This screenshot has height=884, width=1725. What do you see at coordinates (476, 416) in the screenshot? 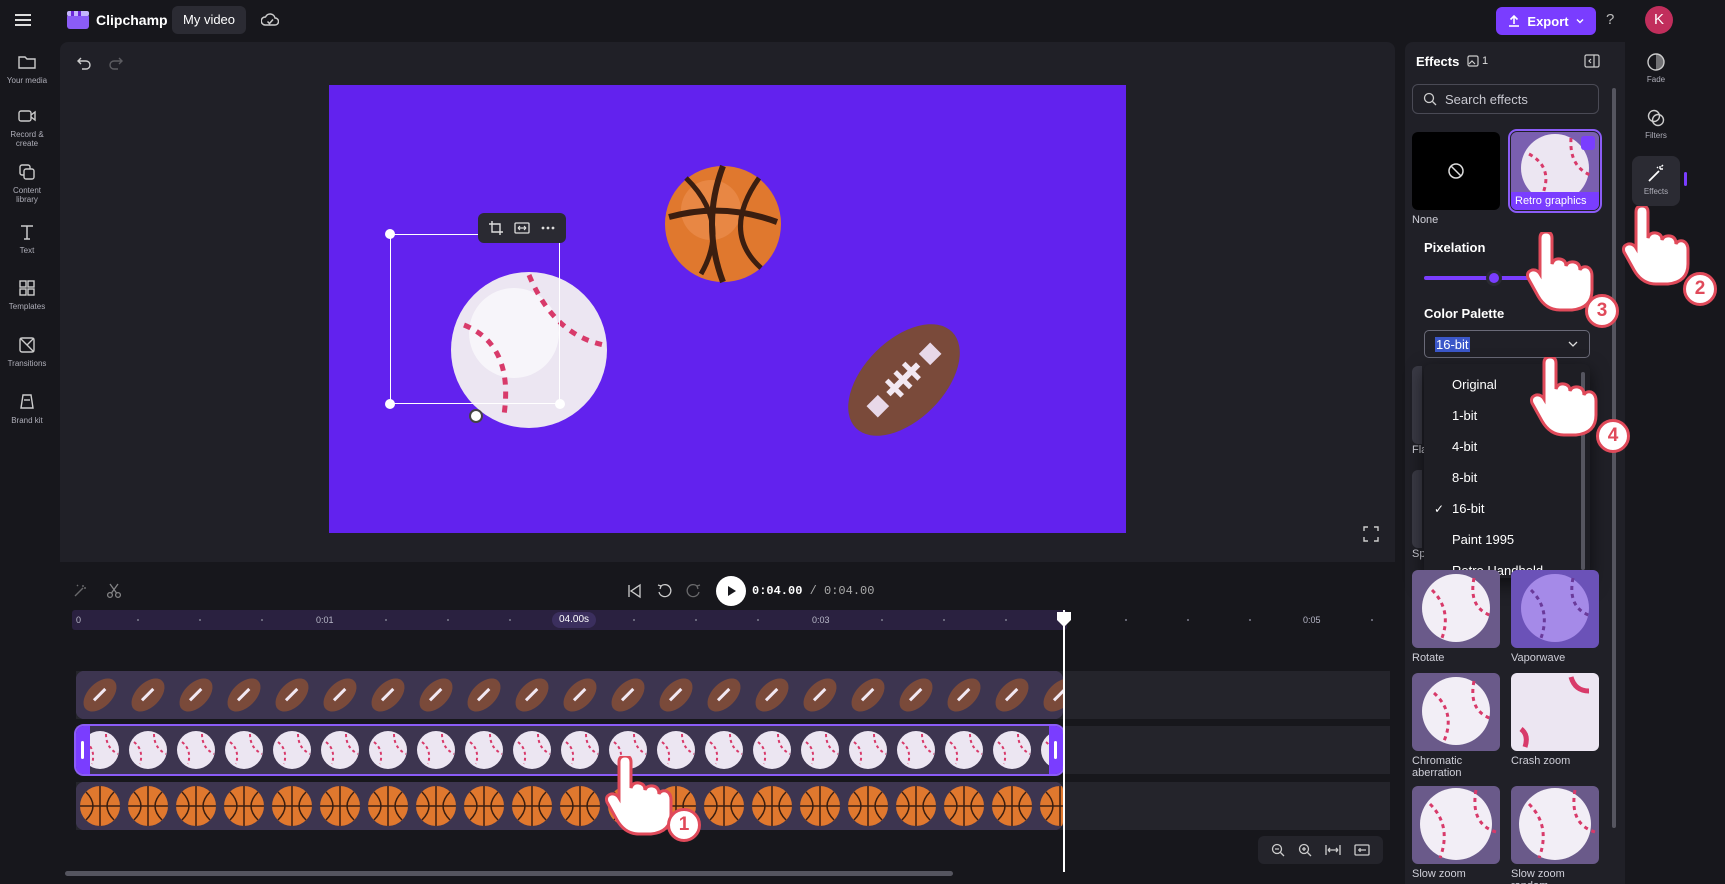
I see `rotate-handle-icon` at bounding box center [476, 416].